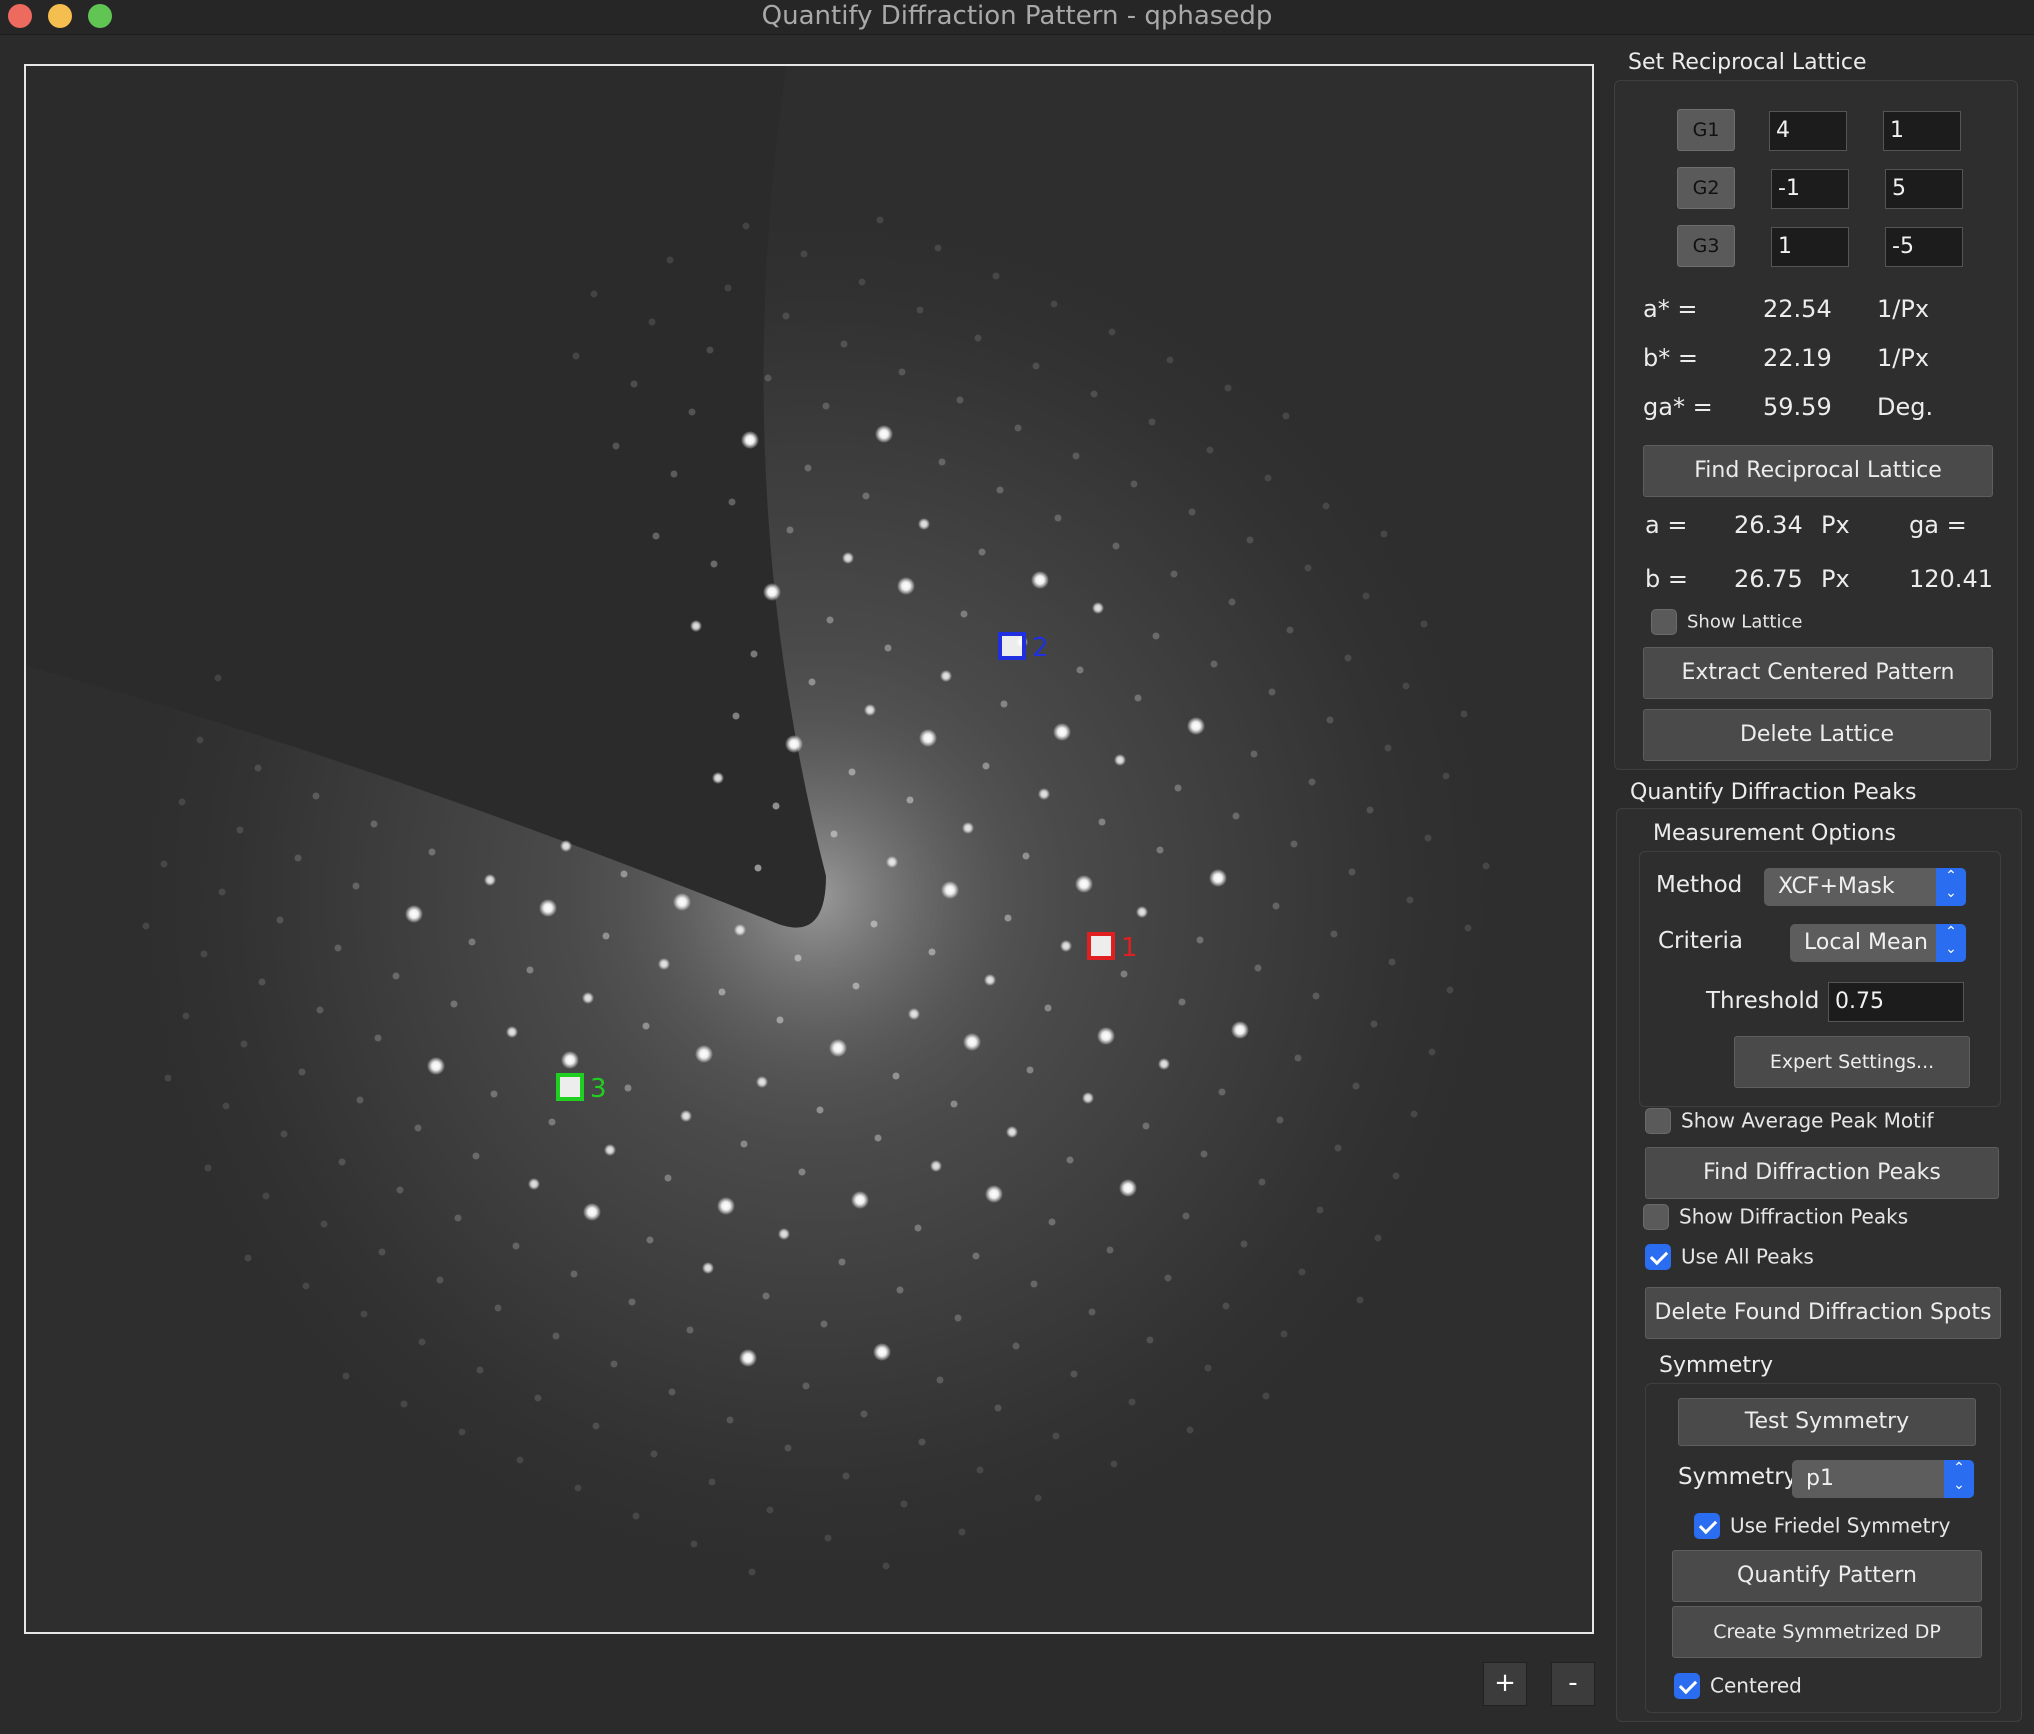  Describe the element at coordinates (1707, 1525) in the screenshot. I see `friedel-check-icon` at that location.